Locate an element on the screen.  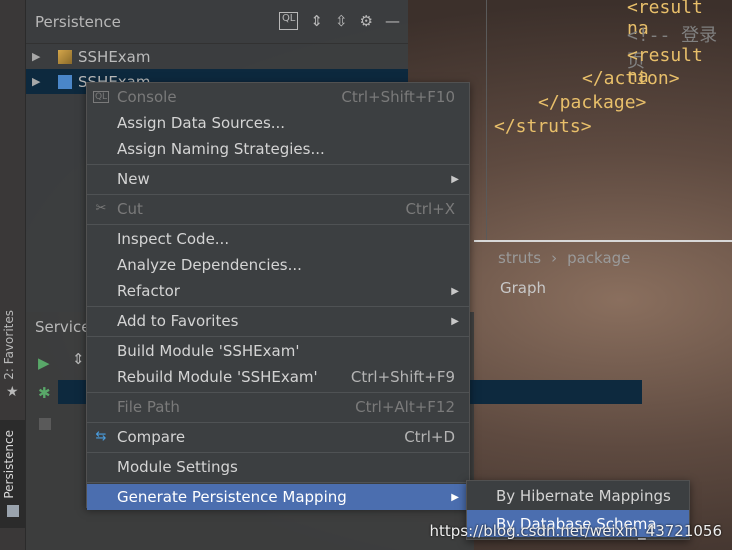
panel-toolbar: QL ⇕ ⇳ ⚙ — is located at coordinates (339, 21).